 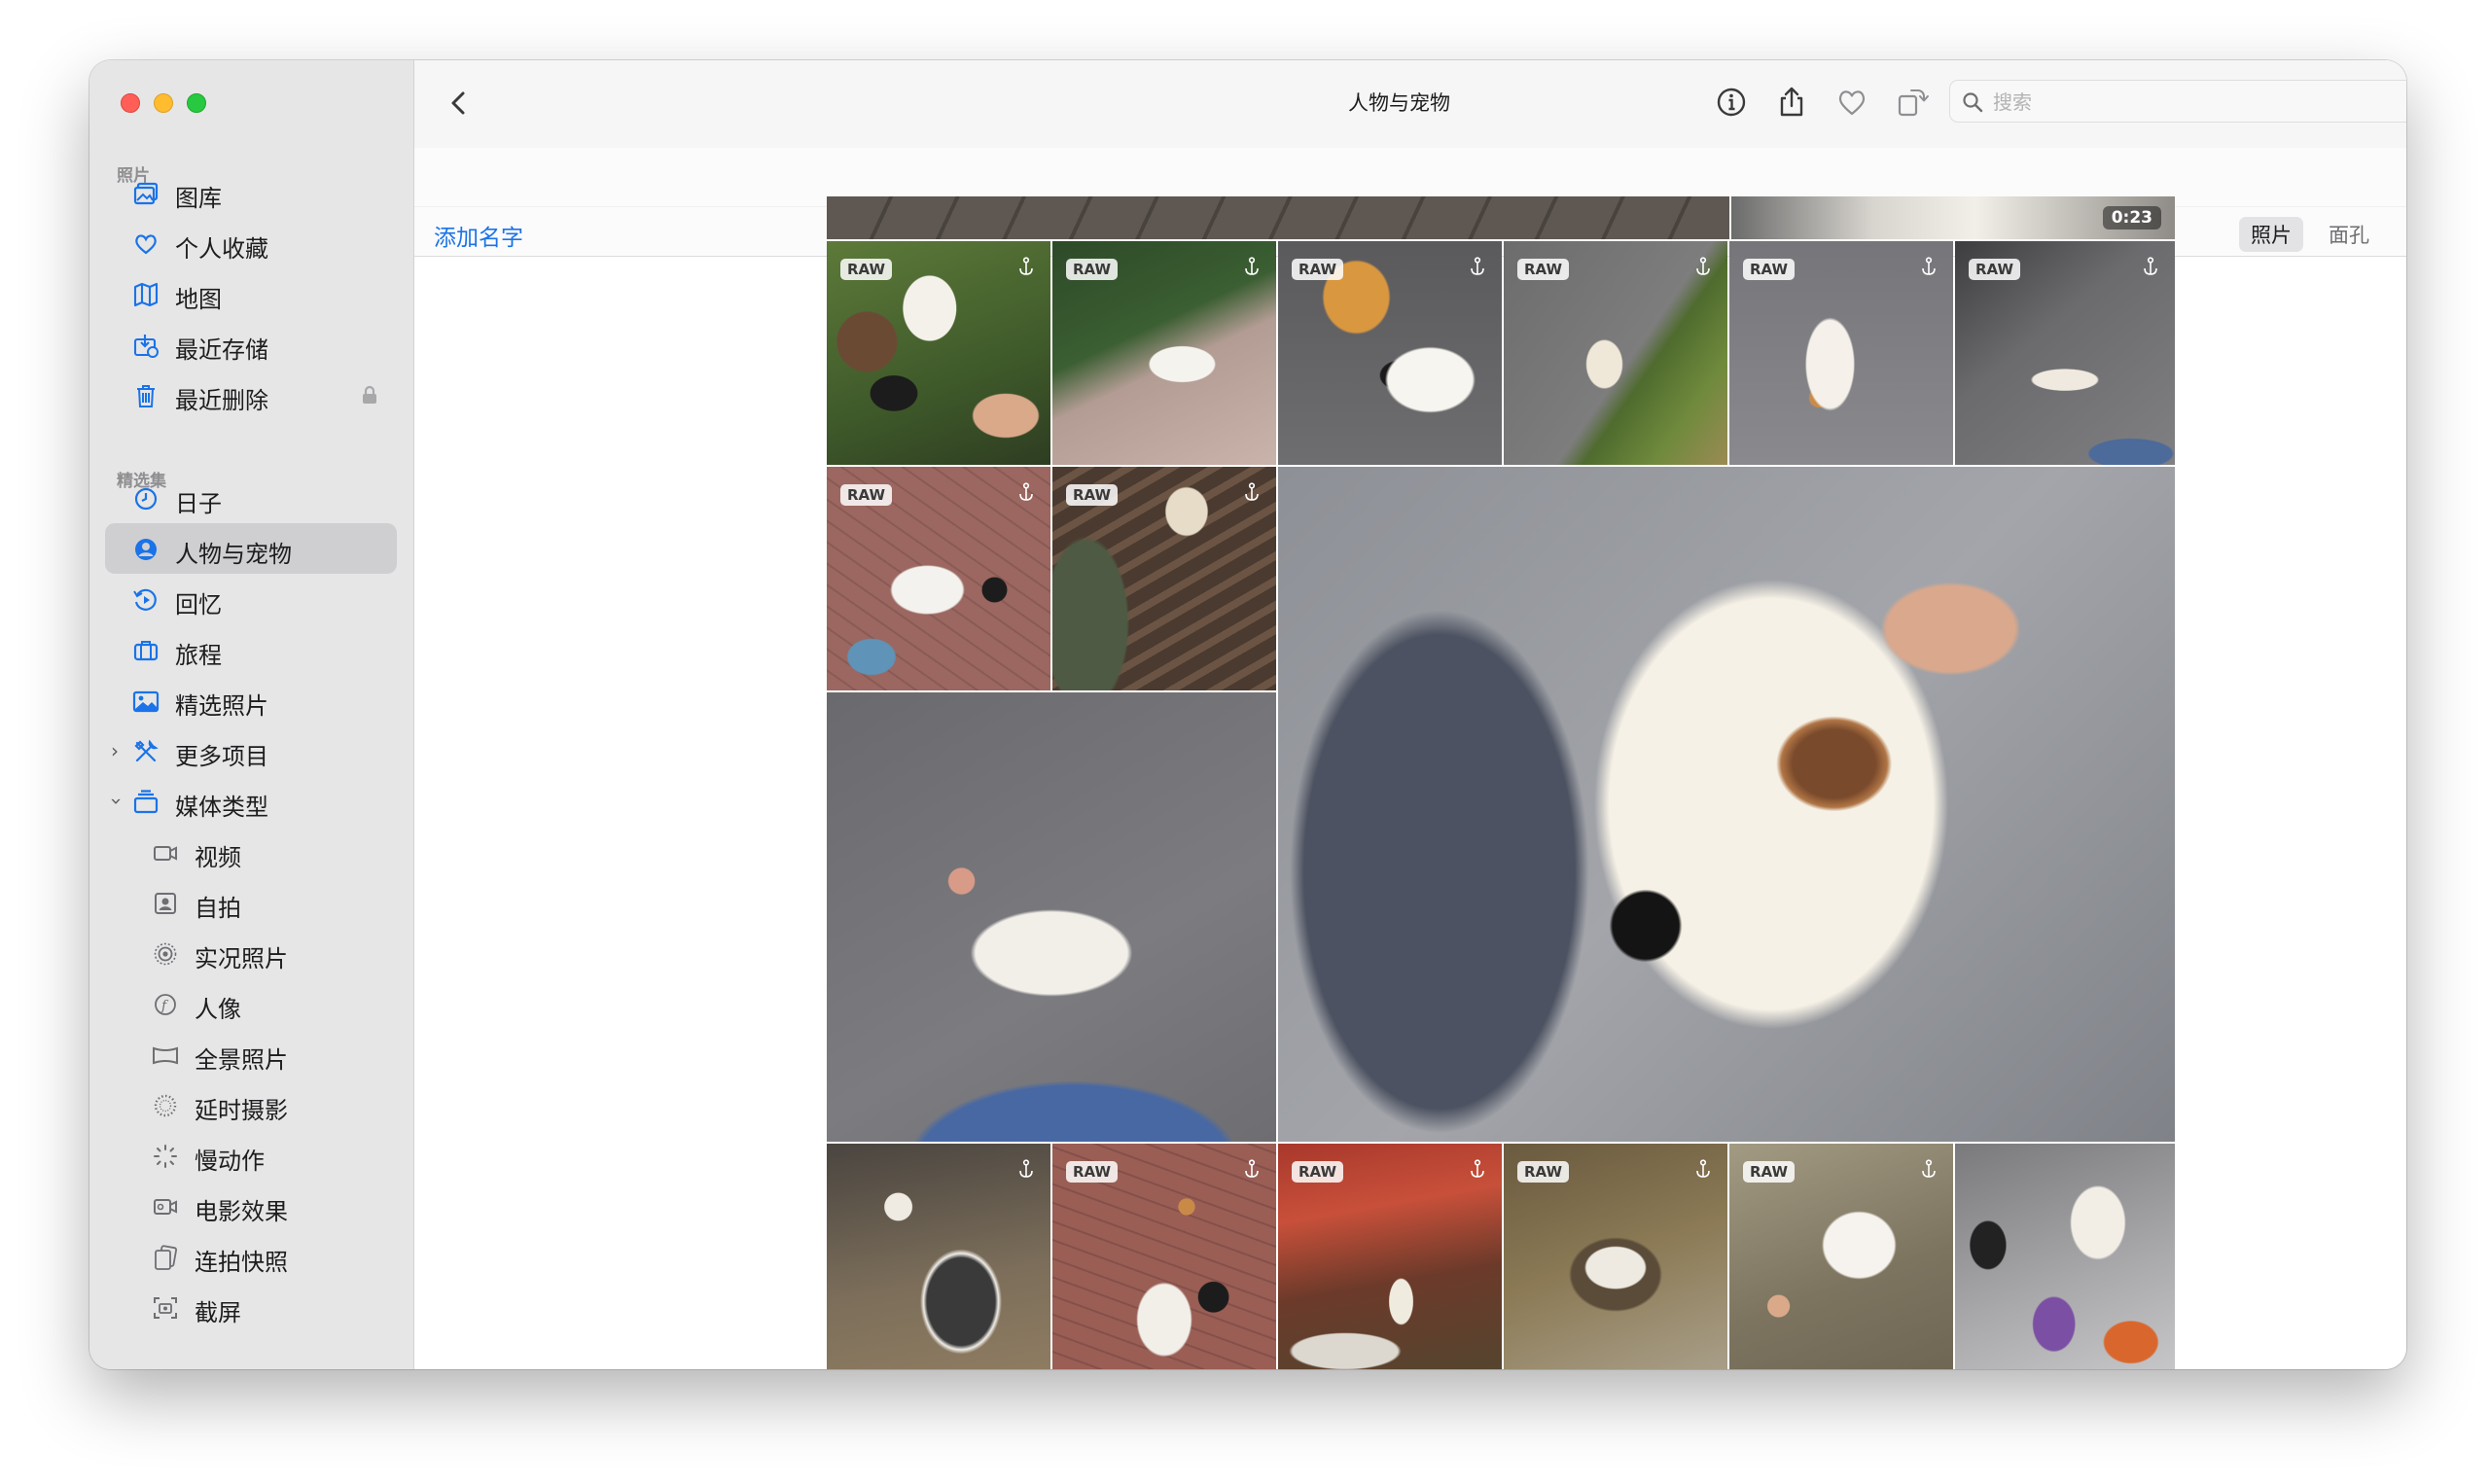 I want to click on toolbar: 人物与宠物, so click(x=1410, y=104).